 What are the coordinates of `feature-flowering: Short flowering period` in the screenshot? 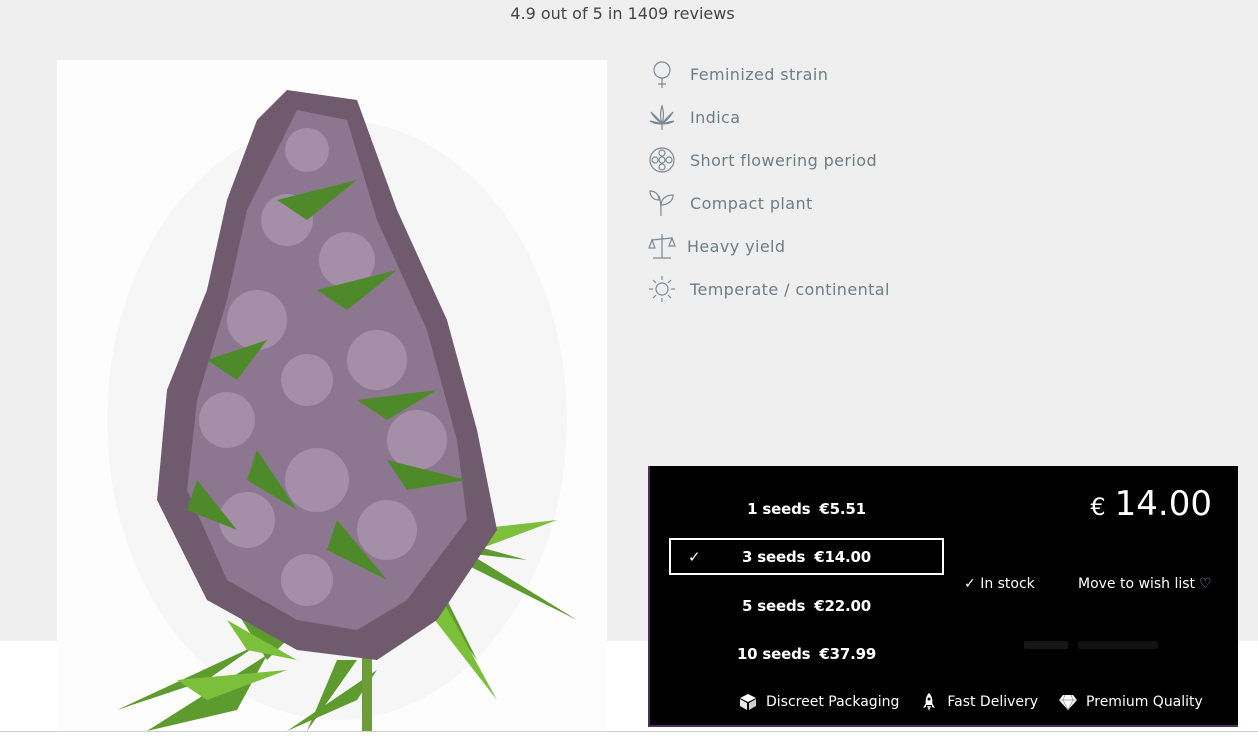 It's located at (762, 160).